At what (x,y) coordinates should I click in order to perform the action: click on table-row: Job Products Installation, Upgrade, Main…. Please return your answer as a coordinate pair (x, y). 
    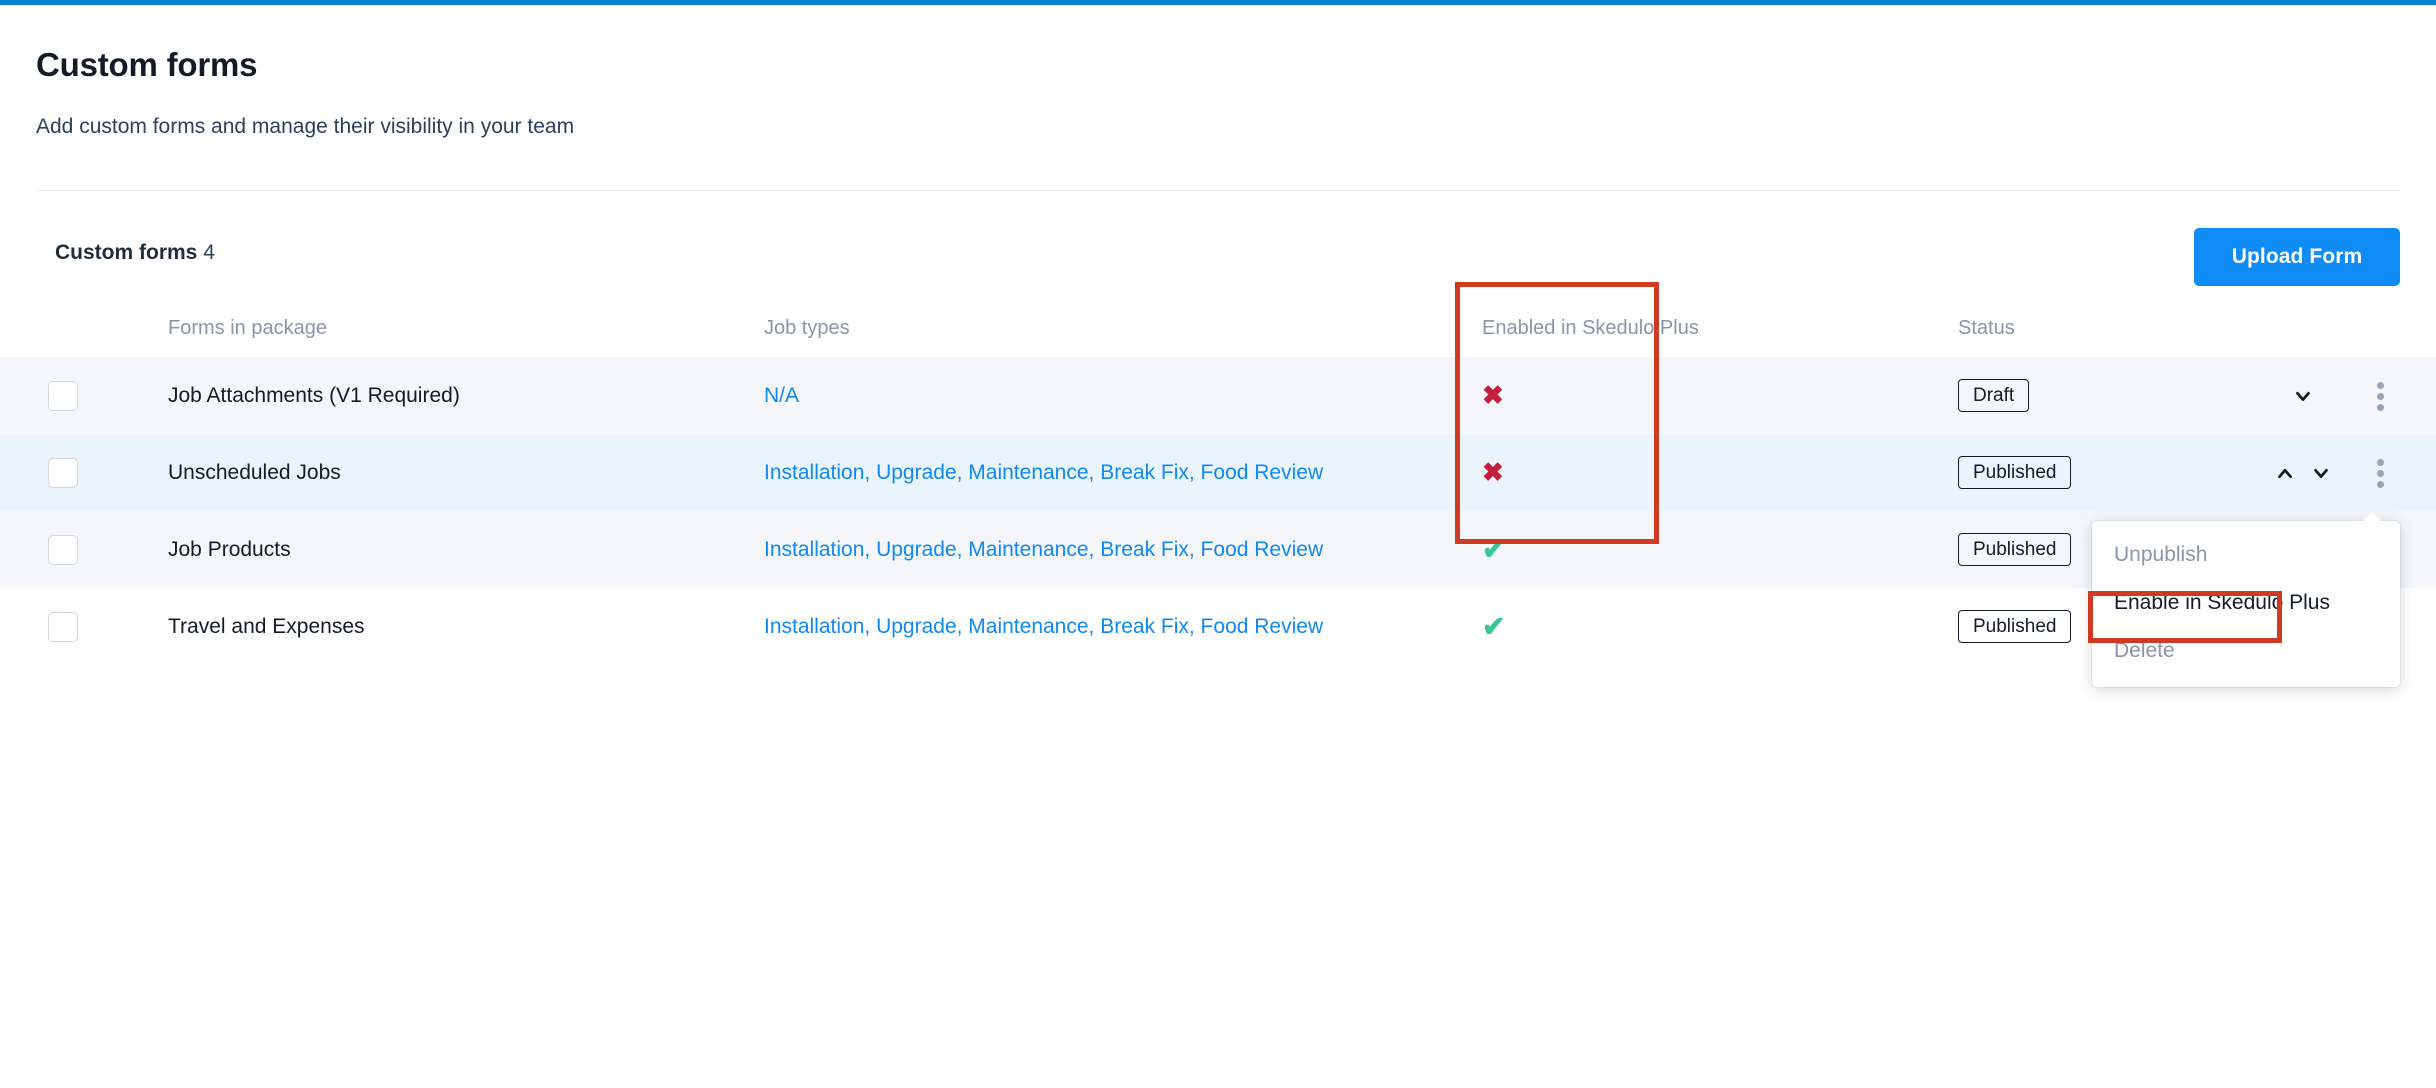
    Looking at the image, I should click on (1218, 549).